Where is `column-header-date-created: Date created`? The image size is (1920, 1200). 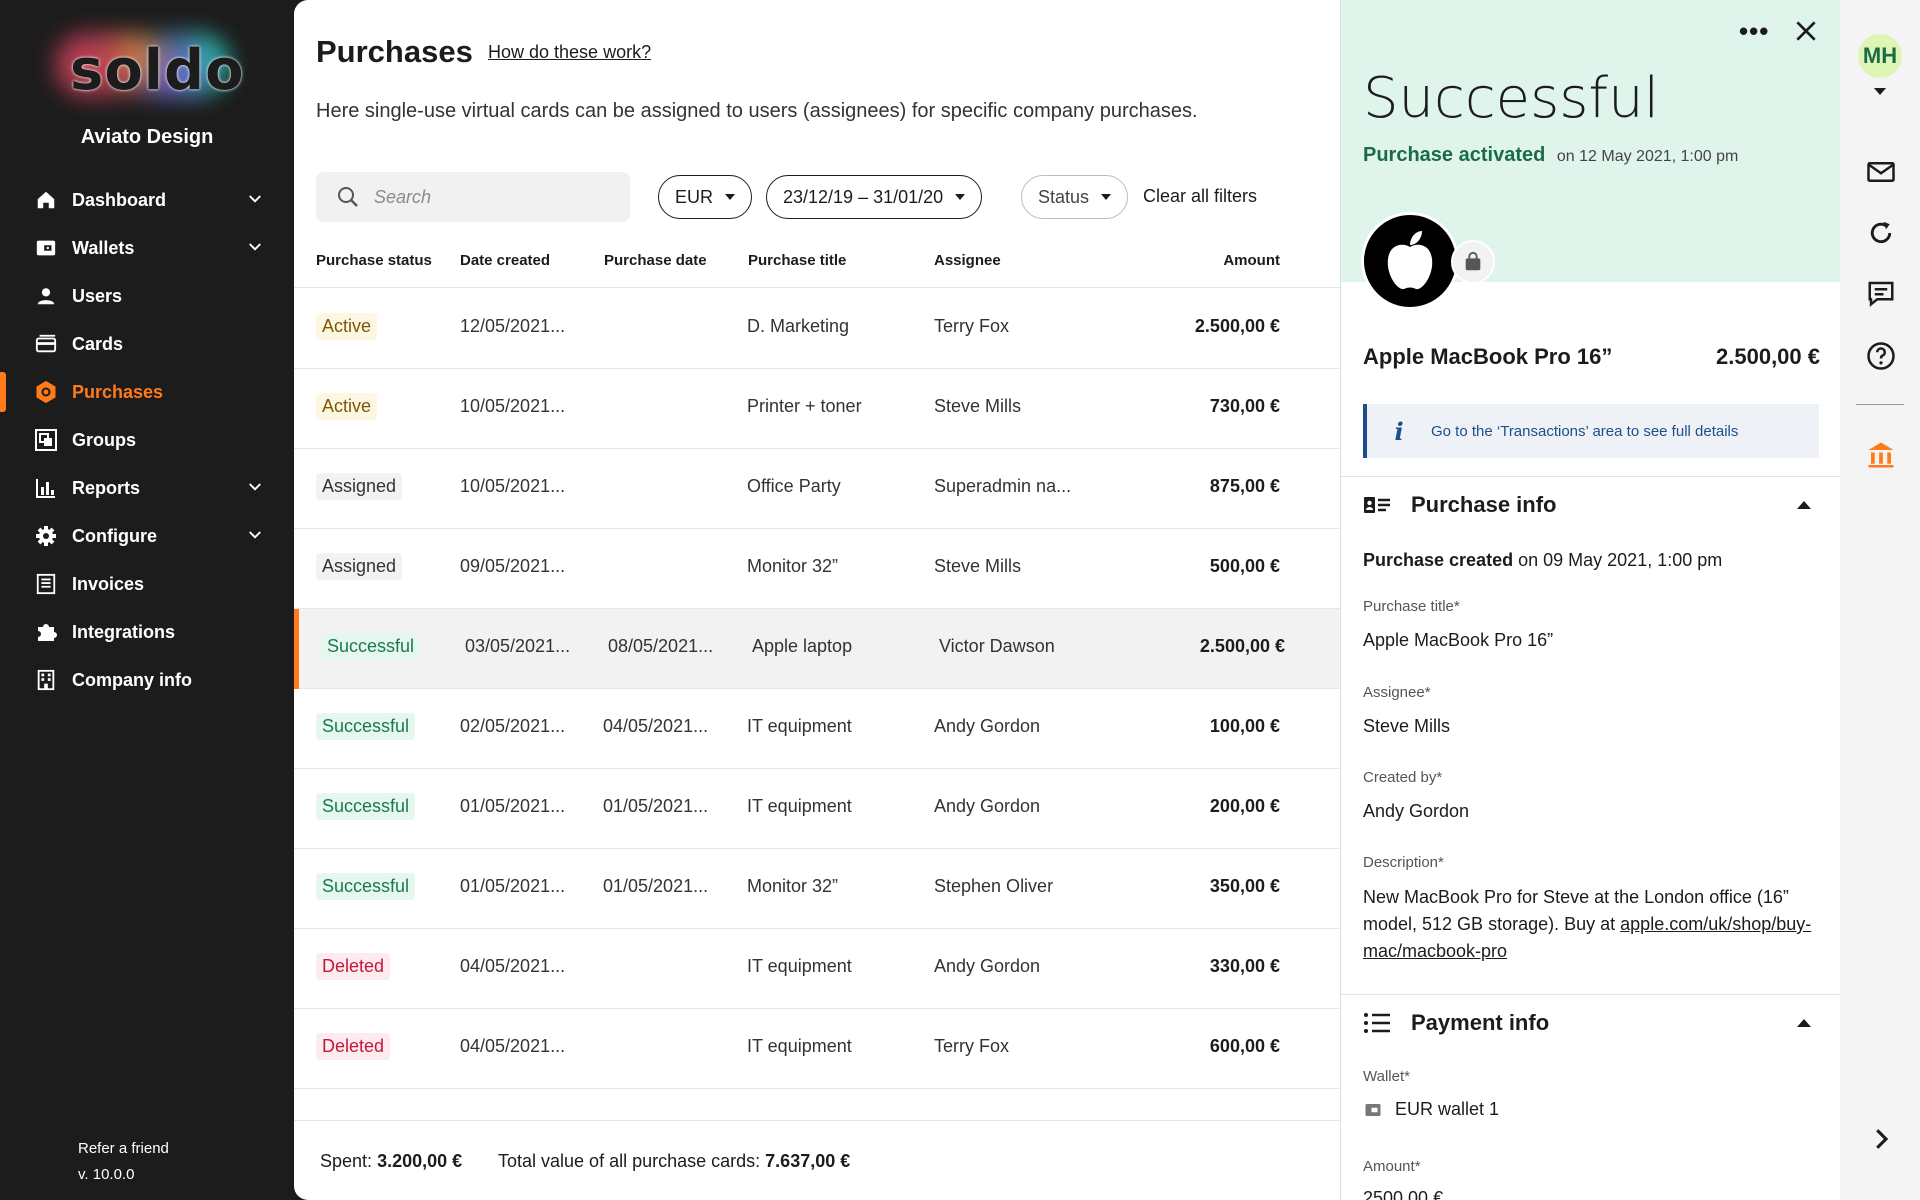 column-header-date-created: Date created is located at coordinates (505, 260).